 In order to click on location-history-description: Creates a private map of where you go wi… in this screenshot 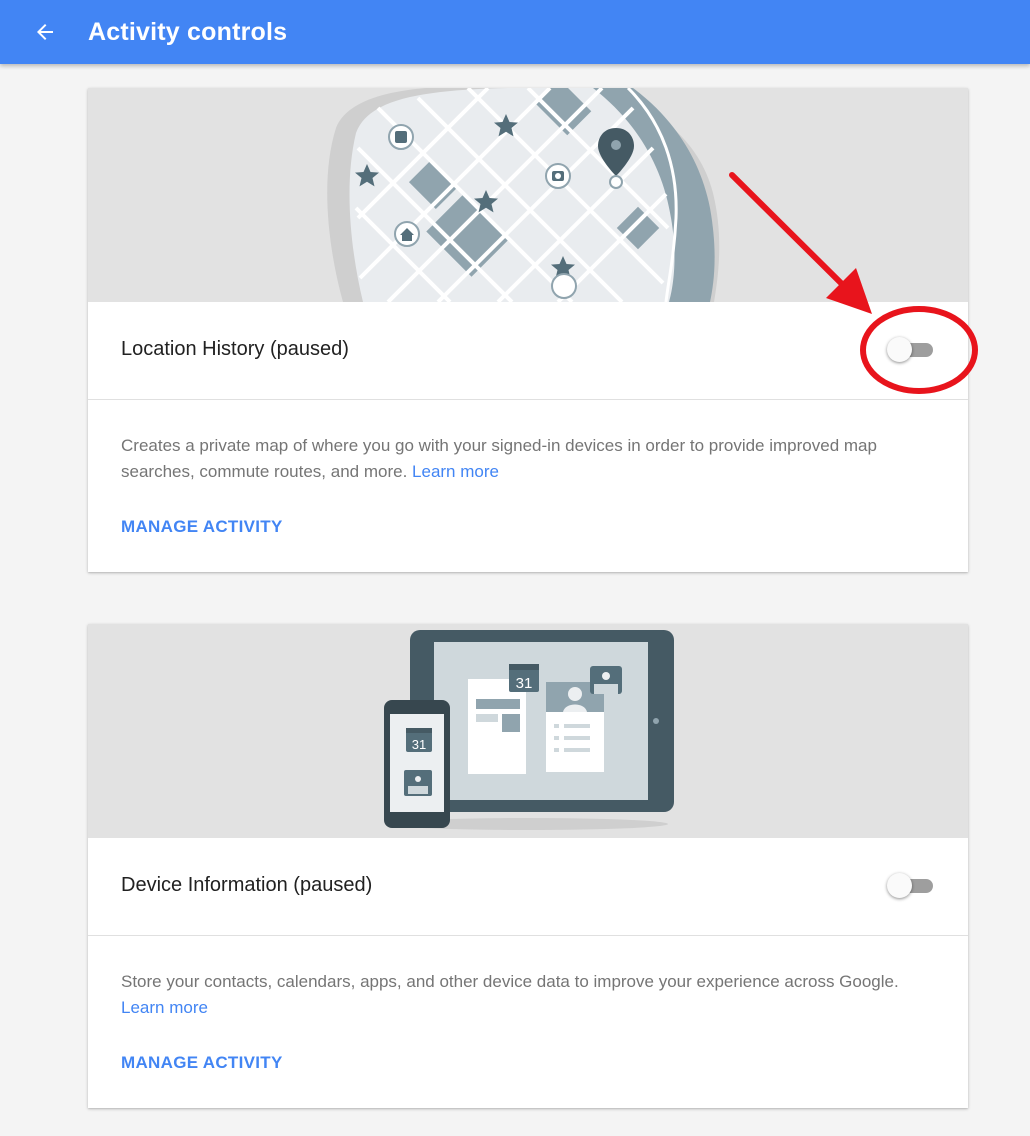, I will do `click(521, 459)`.